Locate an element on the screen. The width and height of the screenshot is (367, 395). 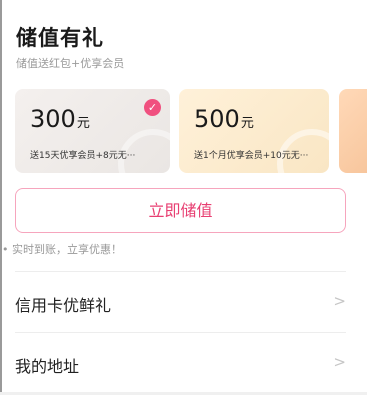
option-amount: 500元 is located at coordinates (224, 119).